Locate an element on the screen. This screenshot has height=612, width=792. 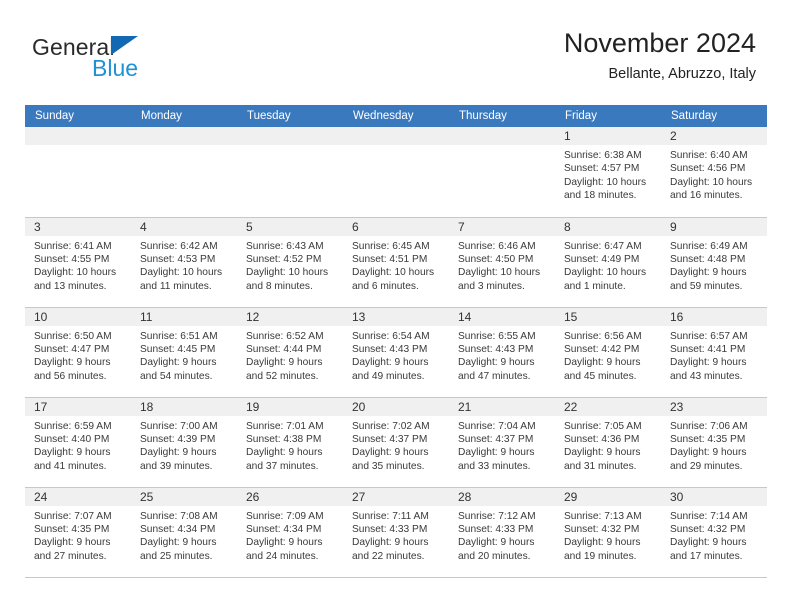
sunrise-text: Sunrise: 6:54 AM is located at coordinates (391, 336).